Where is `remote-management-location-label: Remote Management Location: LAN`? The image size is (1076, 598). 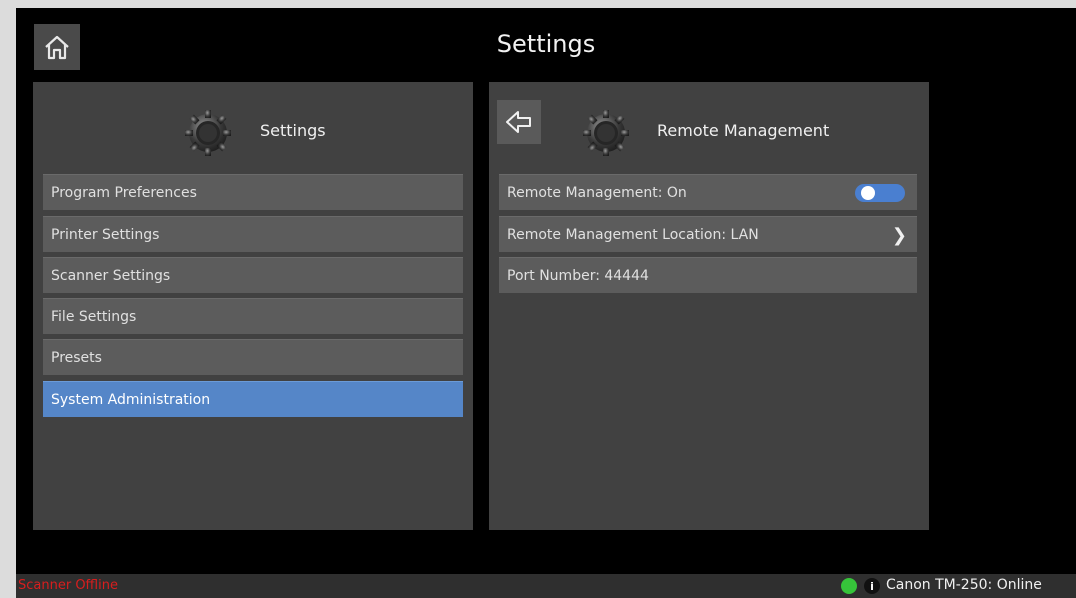 remote-management-location-label: Remote Management Location: LAN is located at coordinates (633, 234).